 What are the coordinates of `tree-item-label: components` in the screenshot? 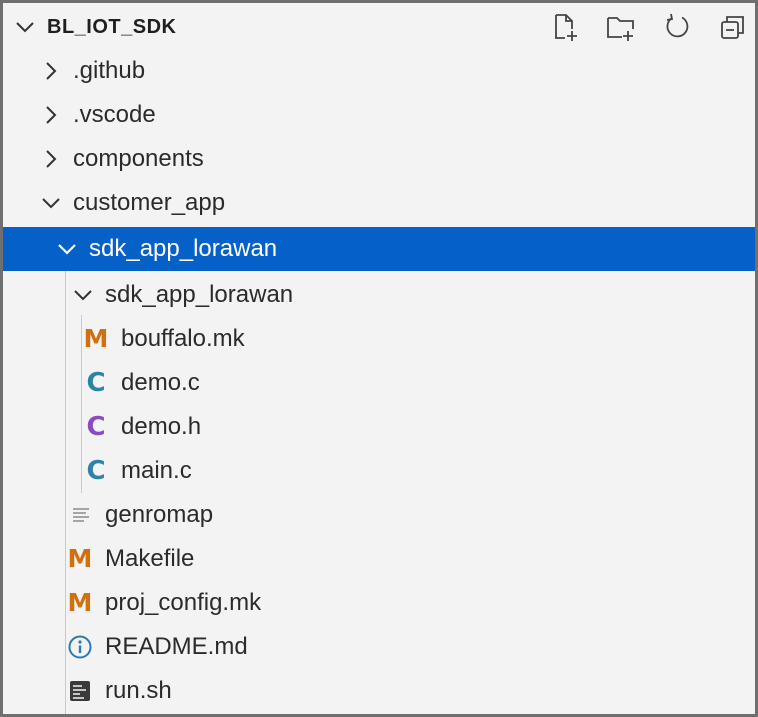 It's located at (138, 158).